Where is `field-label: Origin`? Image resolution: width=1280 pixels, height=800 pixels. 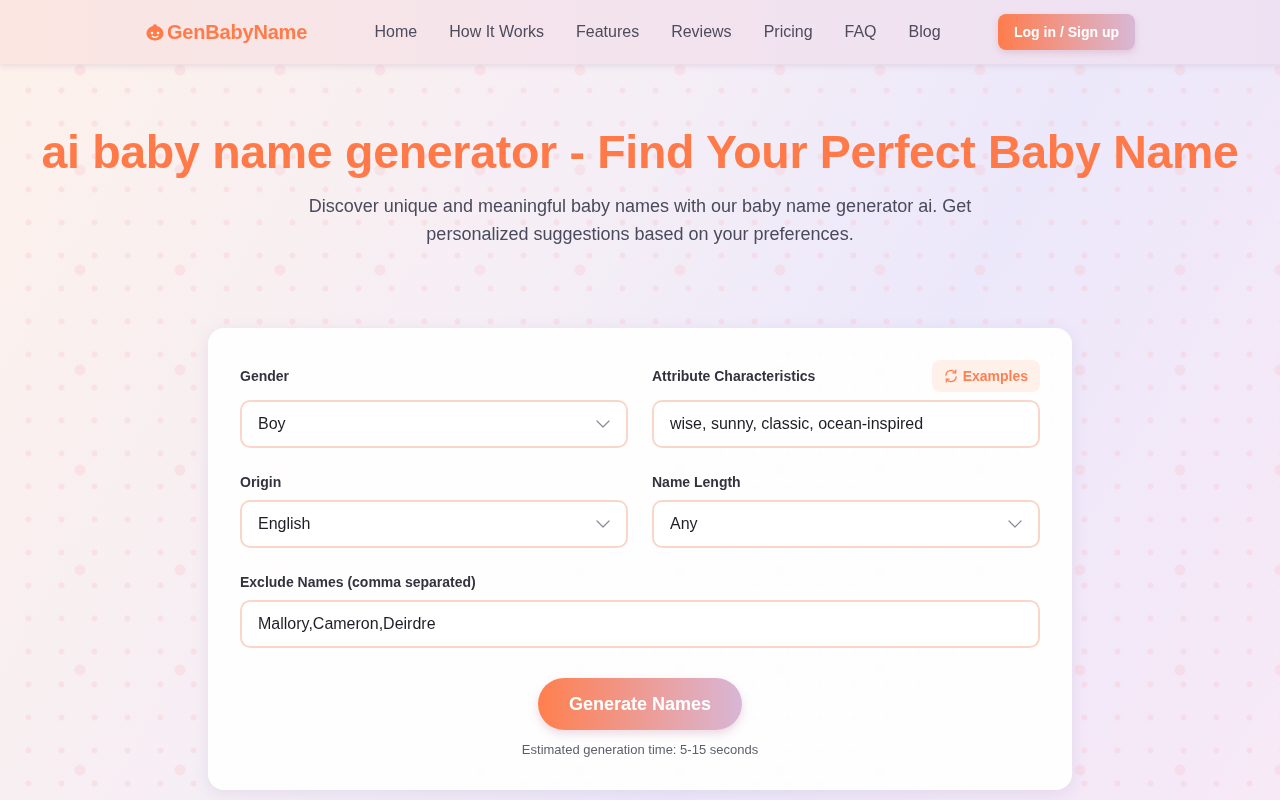
field-label: Origin is located at coordinates (261, 482).